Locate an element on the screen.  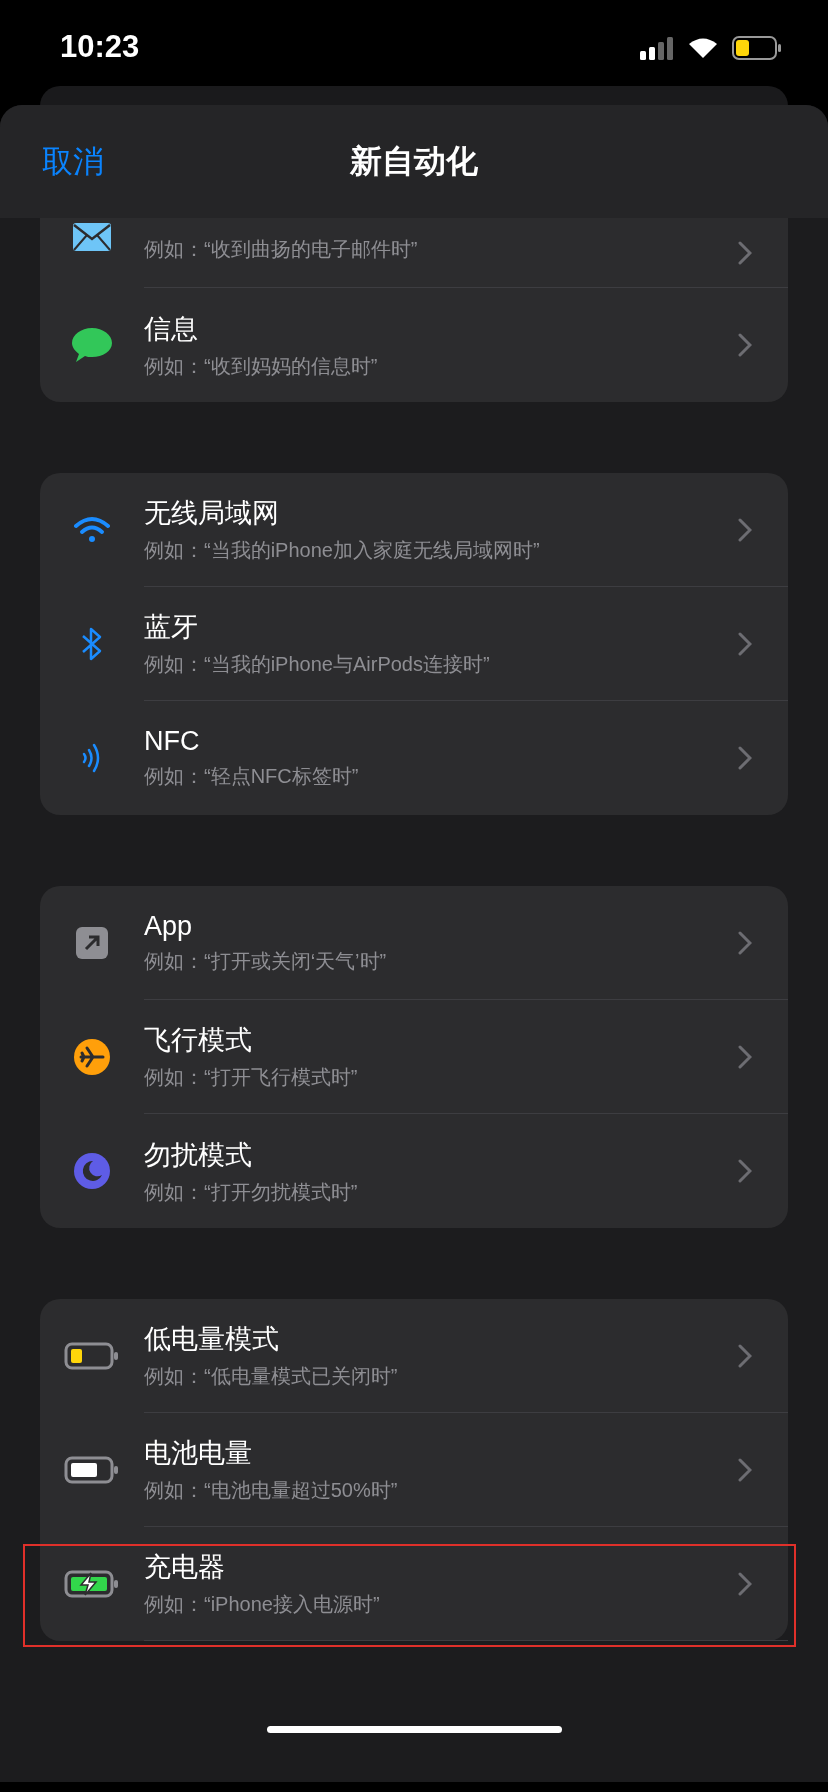
nfc-waves-icon is located at coordinates (91, 758).